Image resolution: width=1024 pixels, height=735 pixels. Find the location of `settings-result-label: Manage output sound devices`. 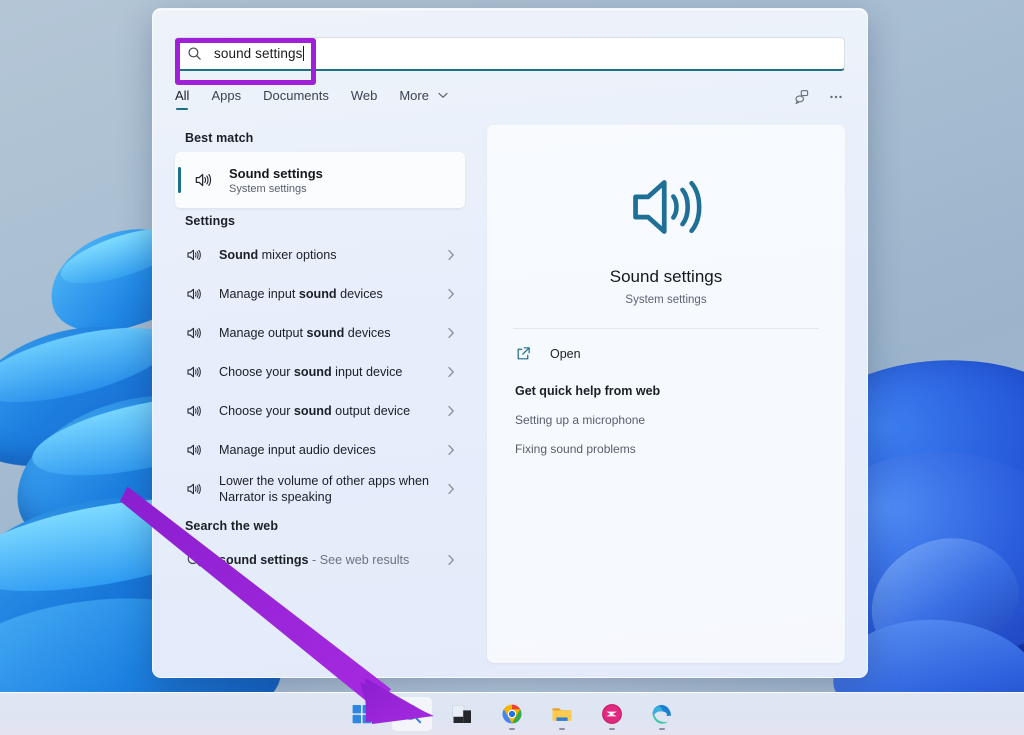

settings-result-label: Manage output sound devices is located at coordinates (332, 333).